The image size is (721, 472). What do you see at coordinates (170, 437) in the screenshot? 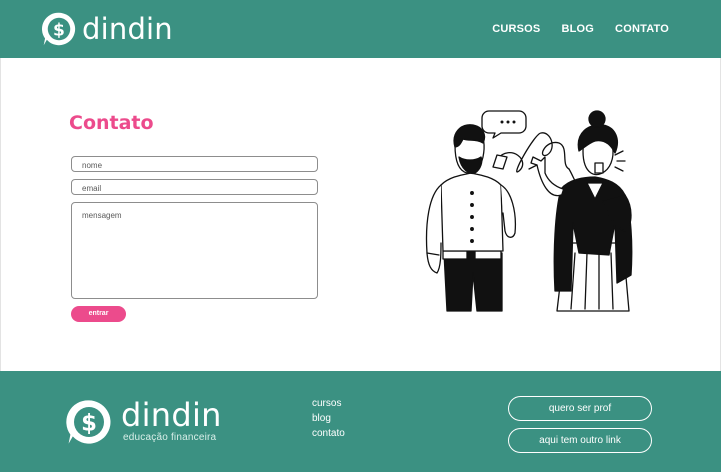
I see `footer-tagline: educação financeira` at bounding box center [170, 437].